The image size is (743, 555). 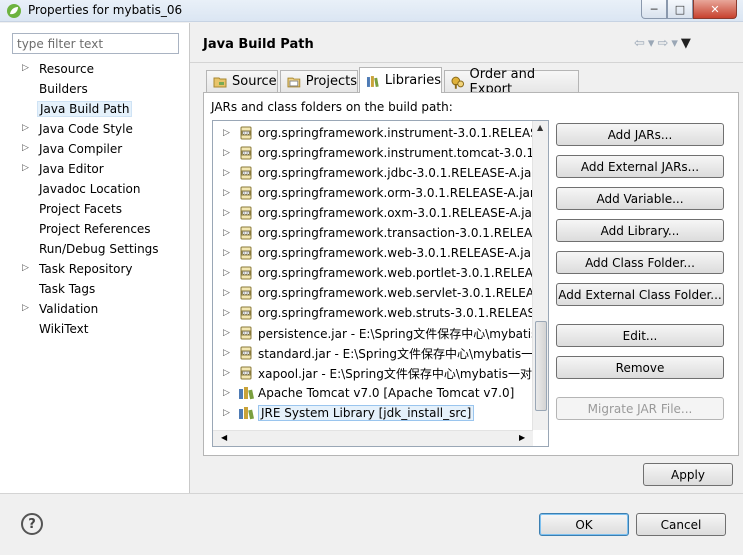 I want to click on nav-item-label: Javadoc Location, so click(x=90, y=189).